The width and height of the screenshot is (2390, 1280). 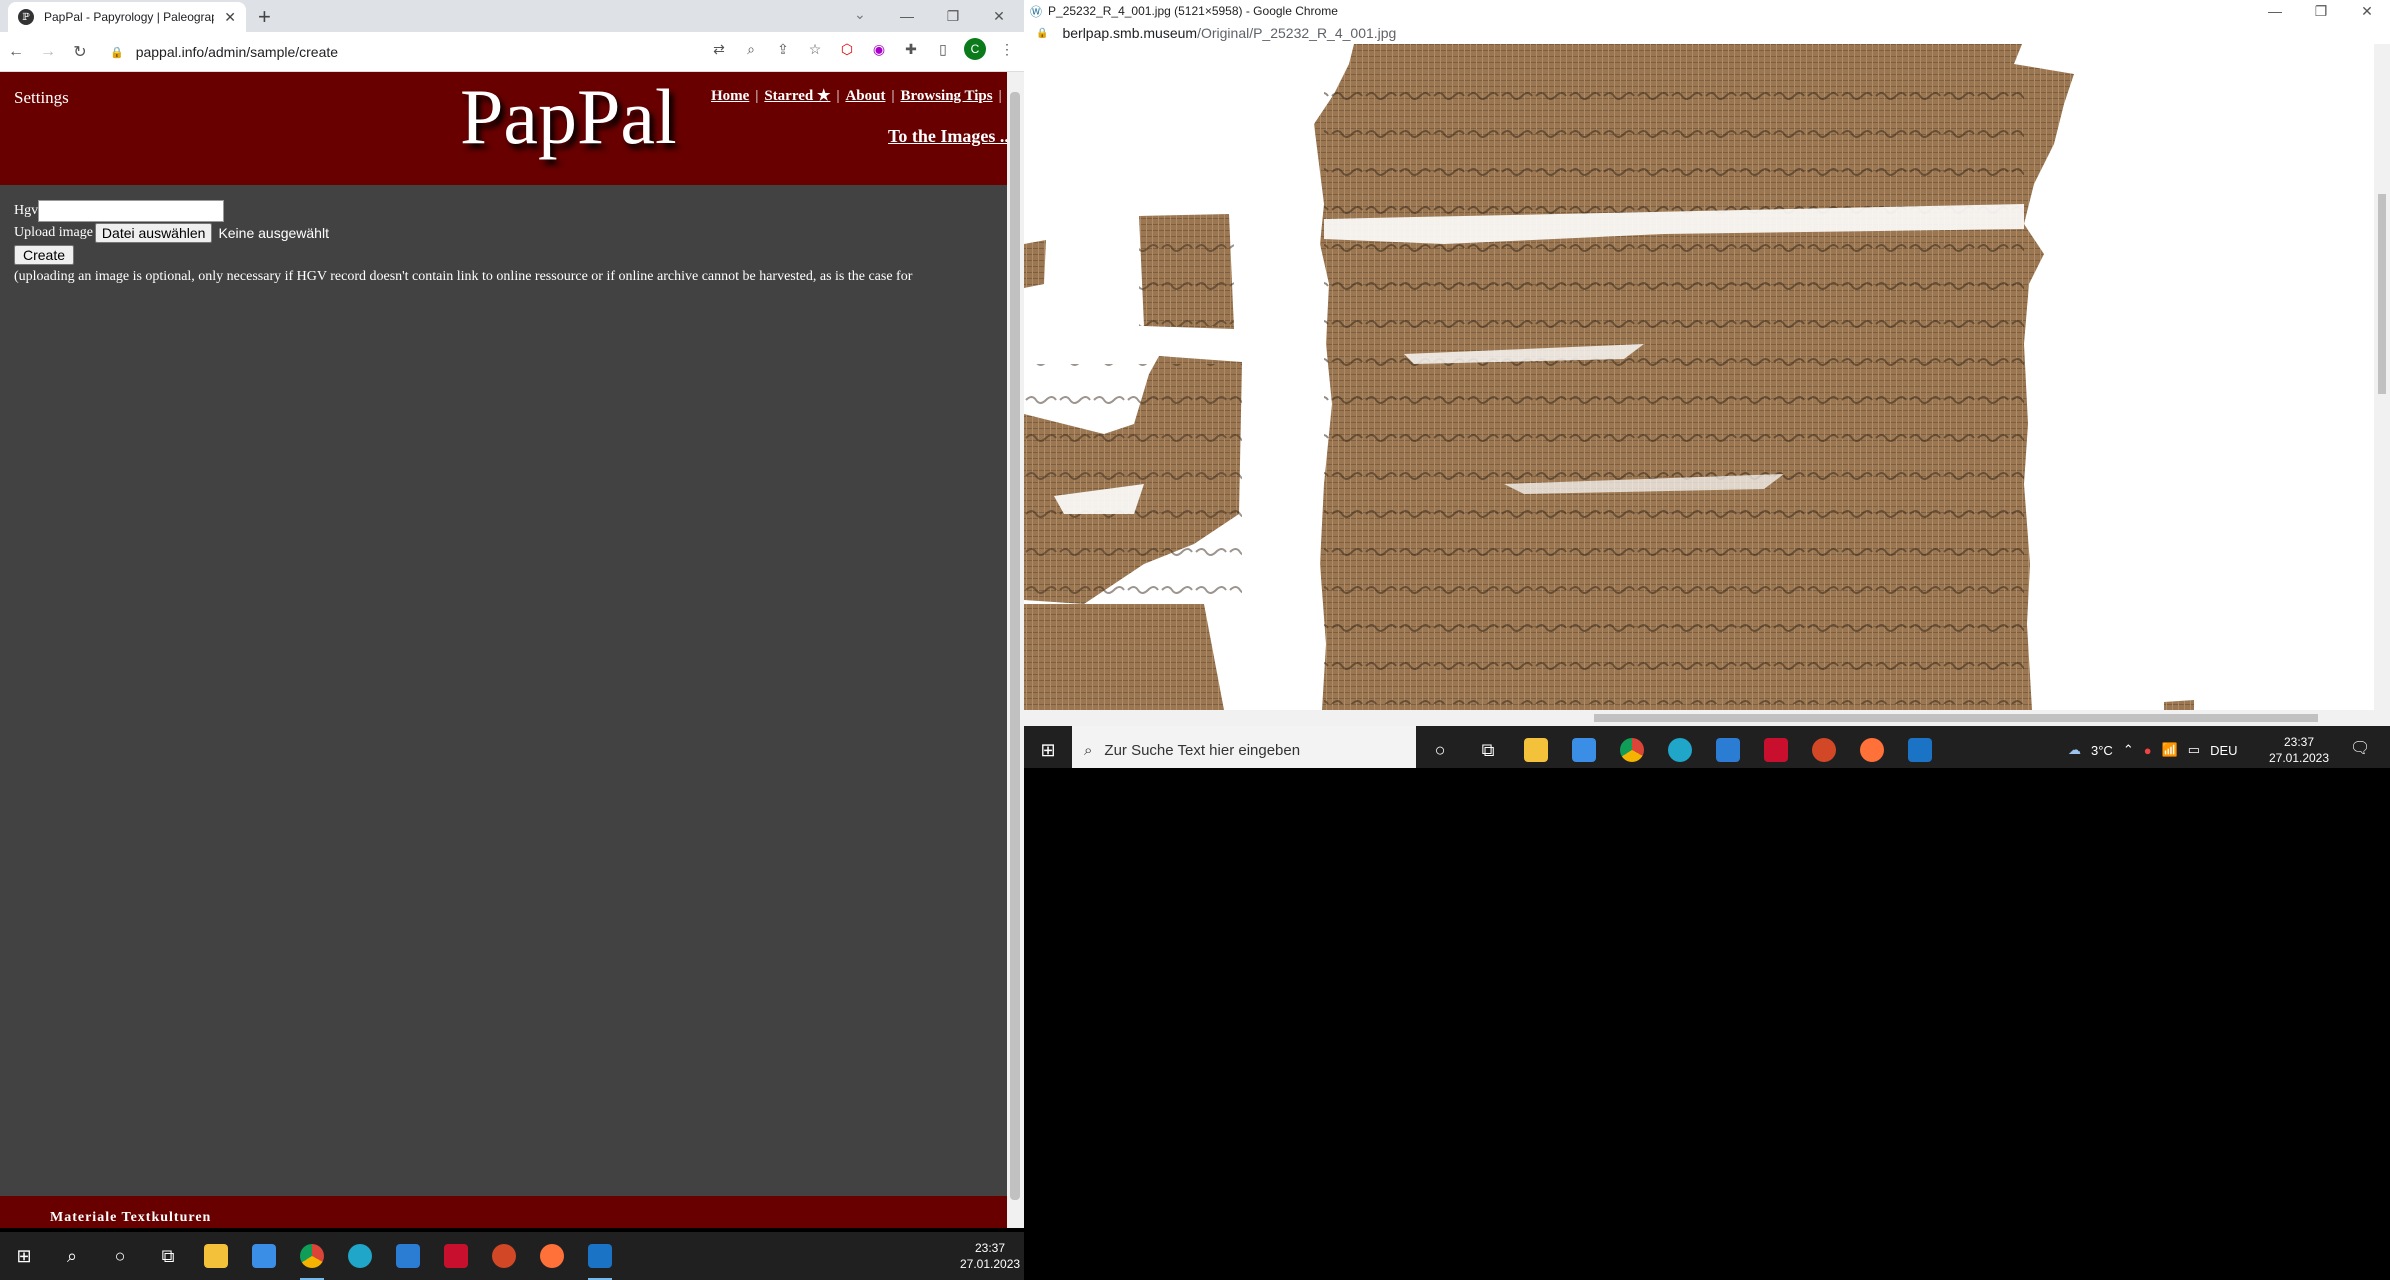 I want to click on pappal-favicon-icon: ℙ, so click(x=26, y=17).